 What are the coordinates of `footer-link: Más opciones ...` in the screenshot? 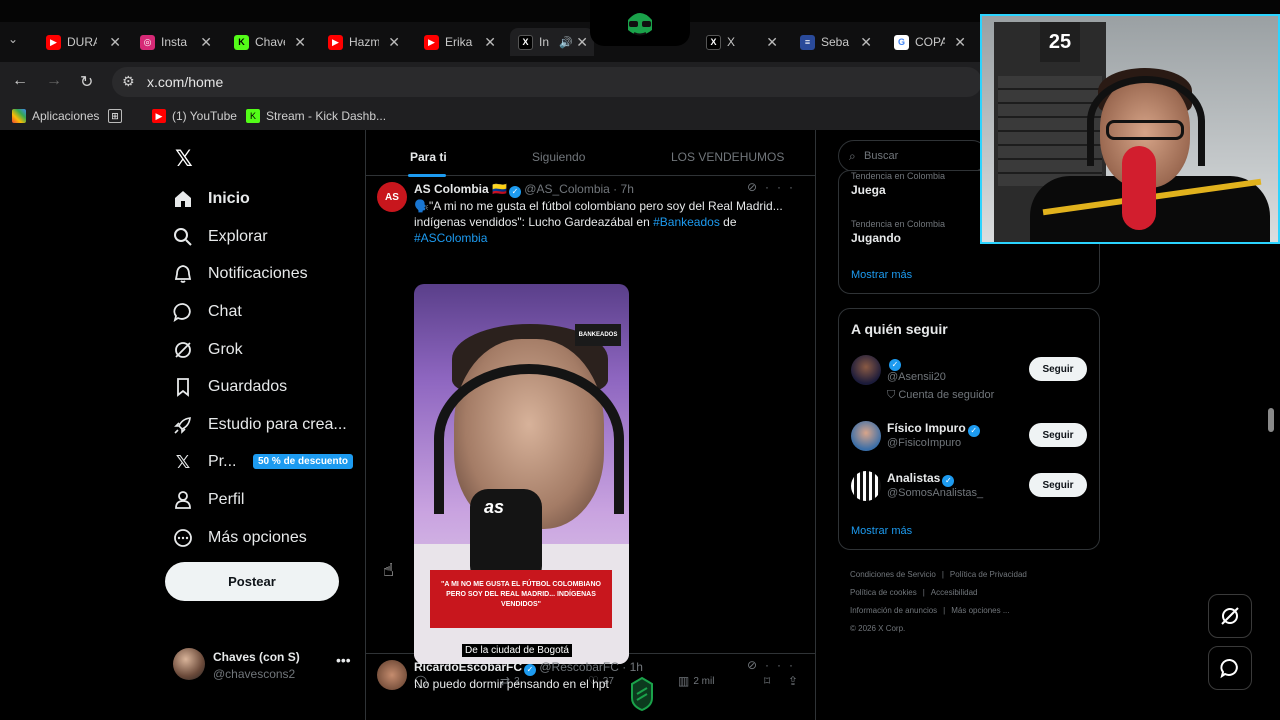 It's located at (980, 610).